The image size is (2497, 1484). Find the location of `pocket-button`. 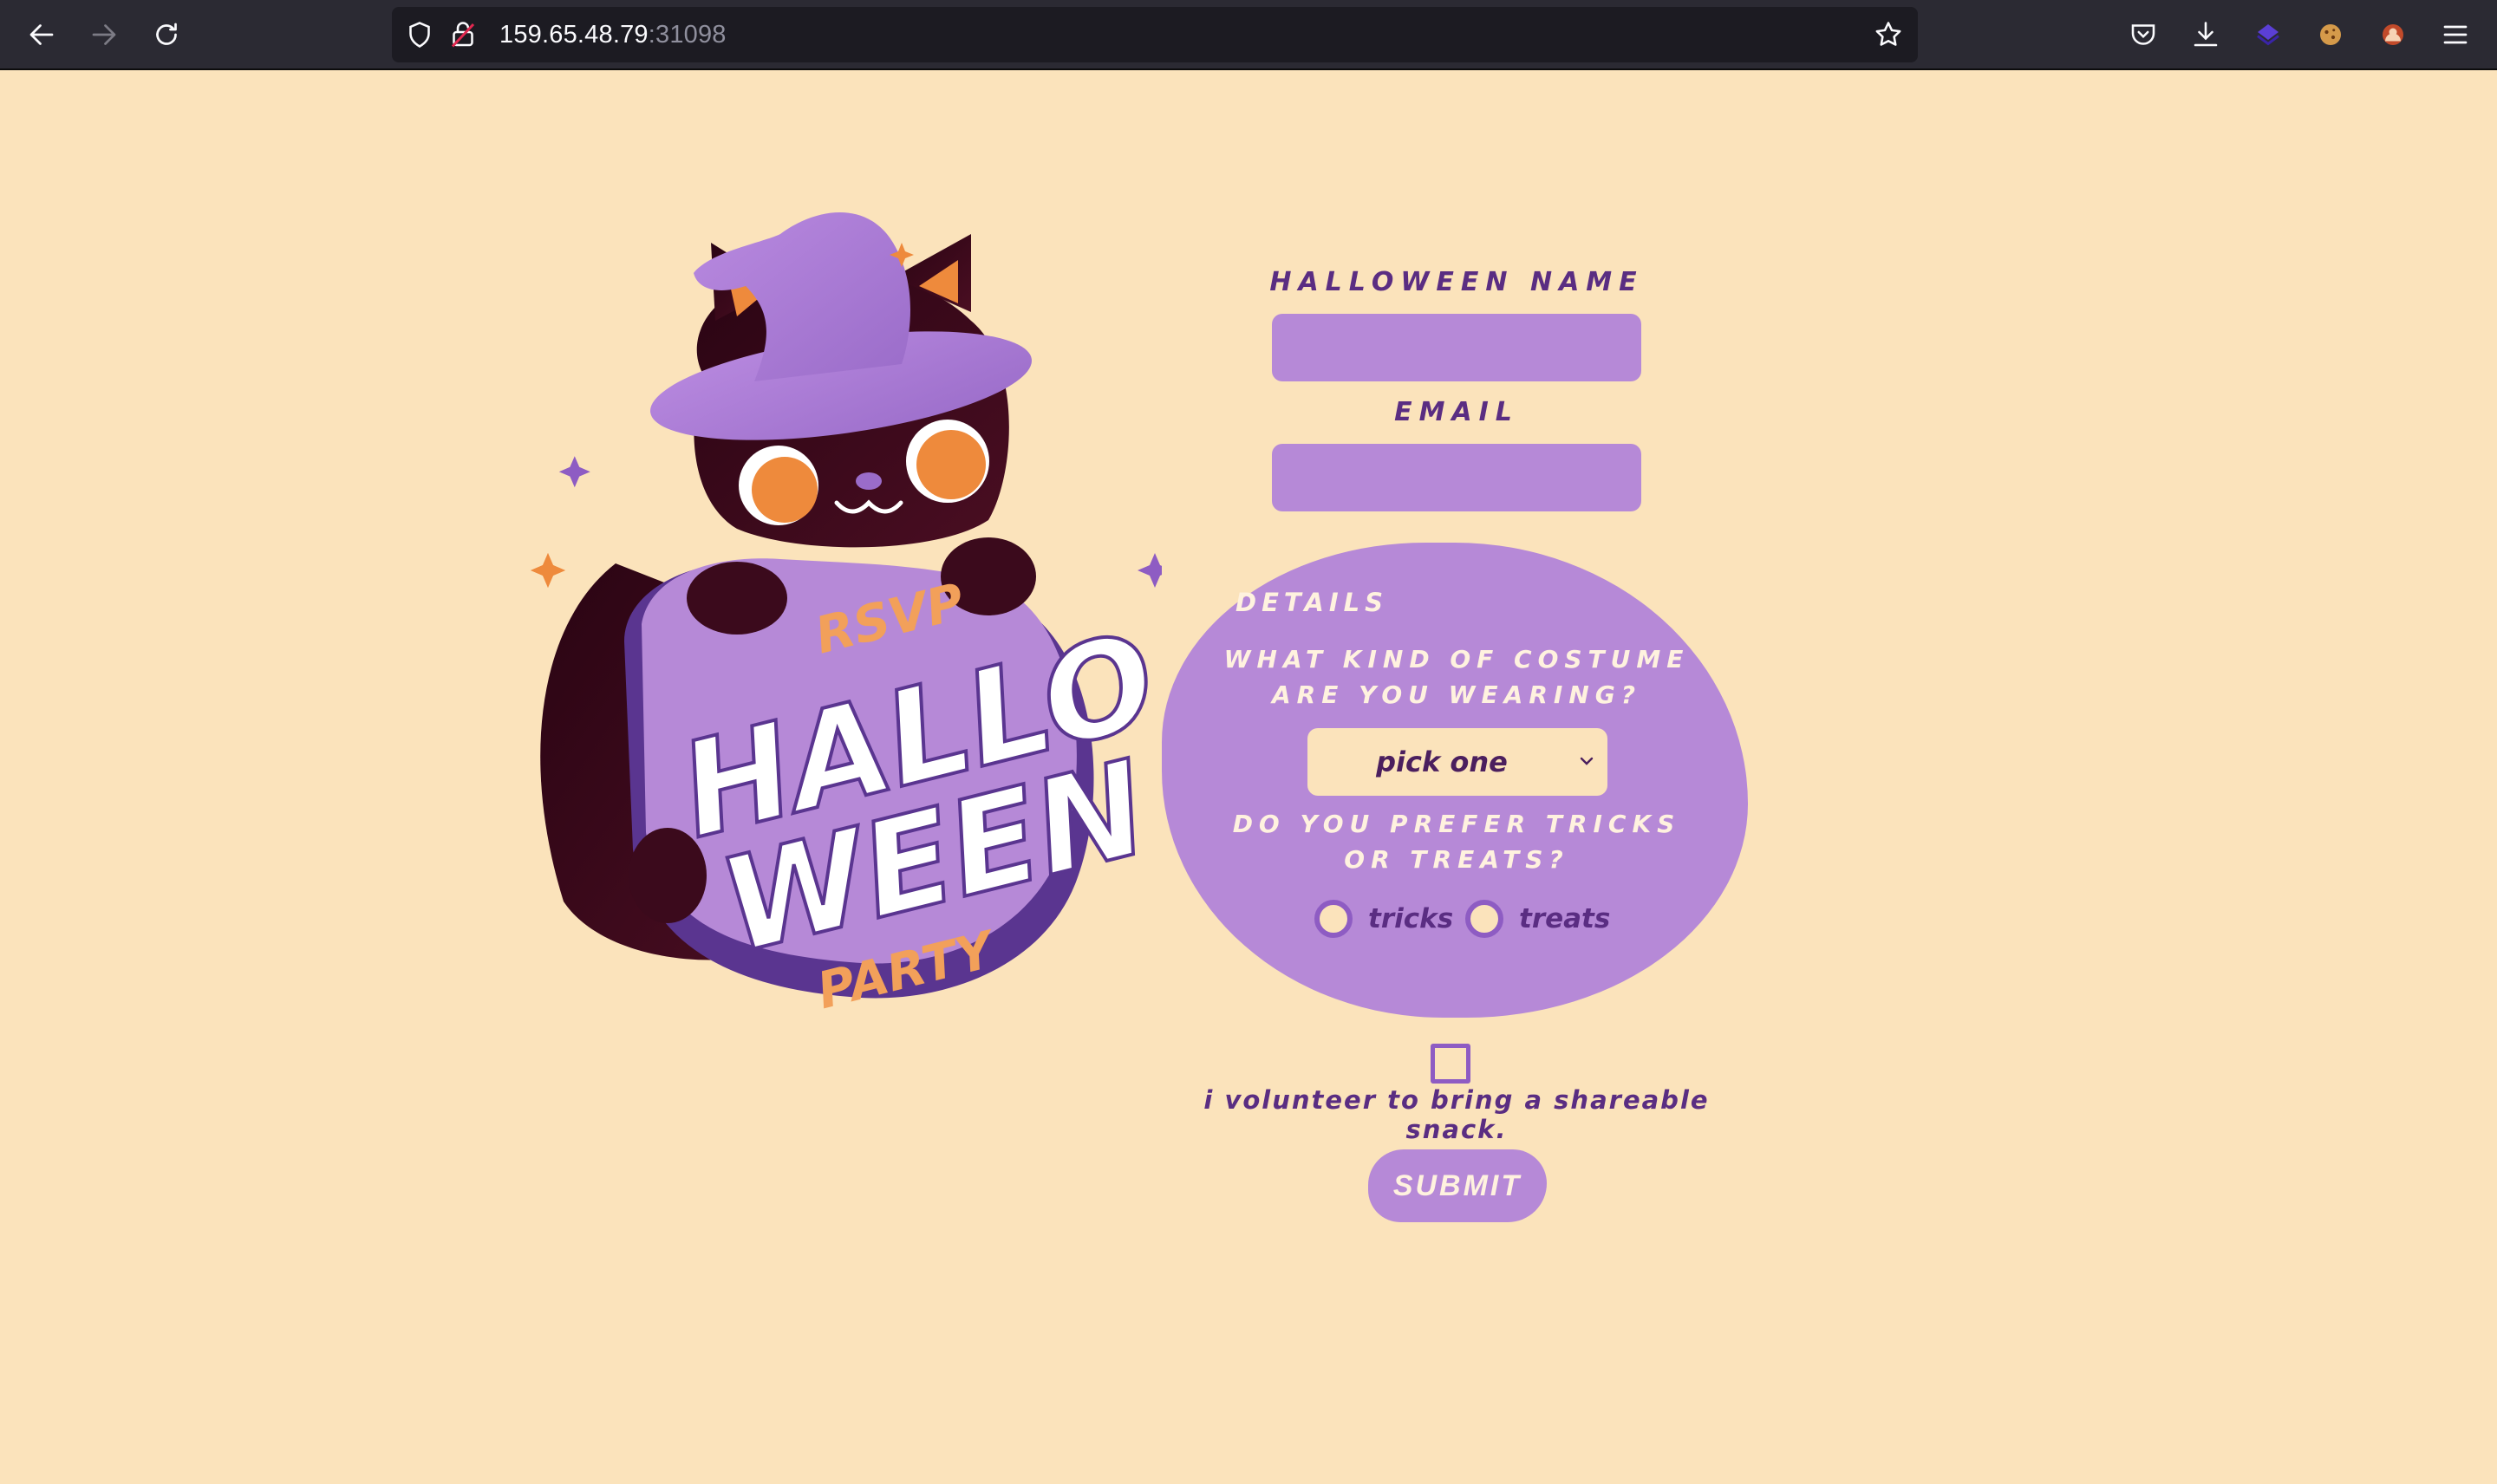

pocket-button is located at coordinates (2143, 34).